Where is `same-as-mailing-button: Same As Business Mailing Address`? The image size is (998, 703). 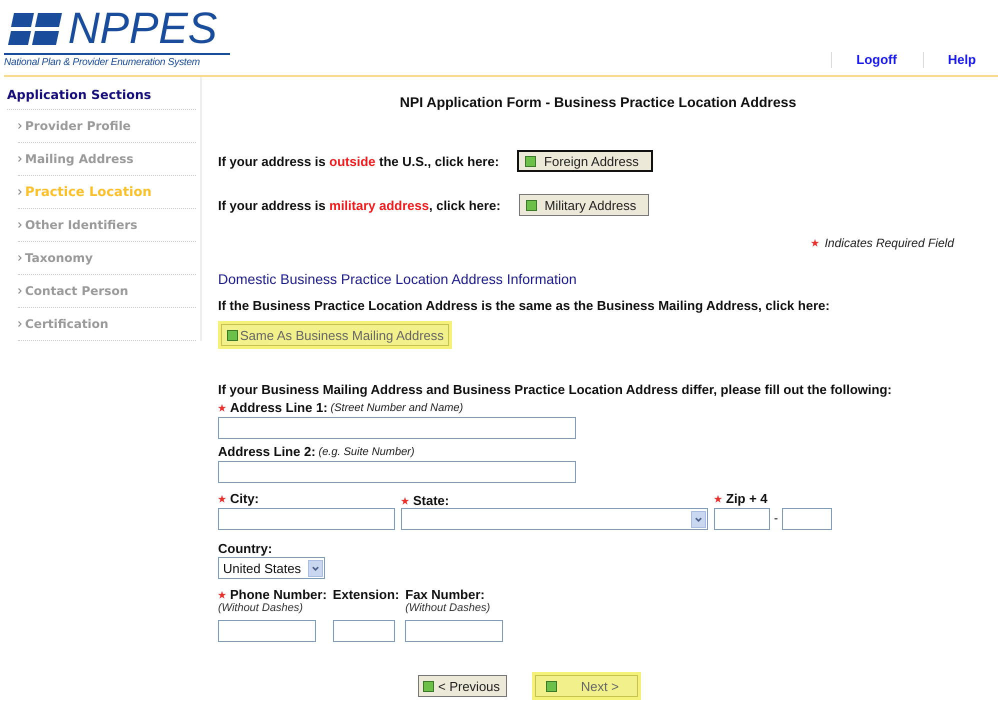
same-as-mailing-button: Same As Business Mailing Address is located at coordinates (335, 335).